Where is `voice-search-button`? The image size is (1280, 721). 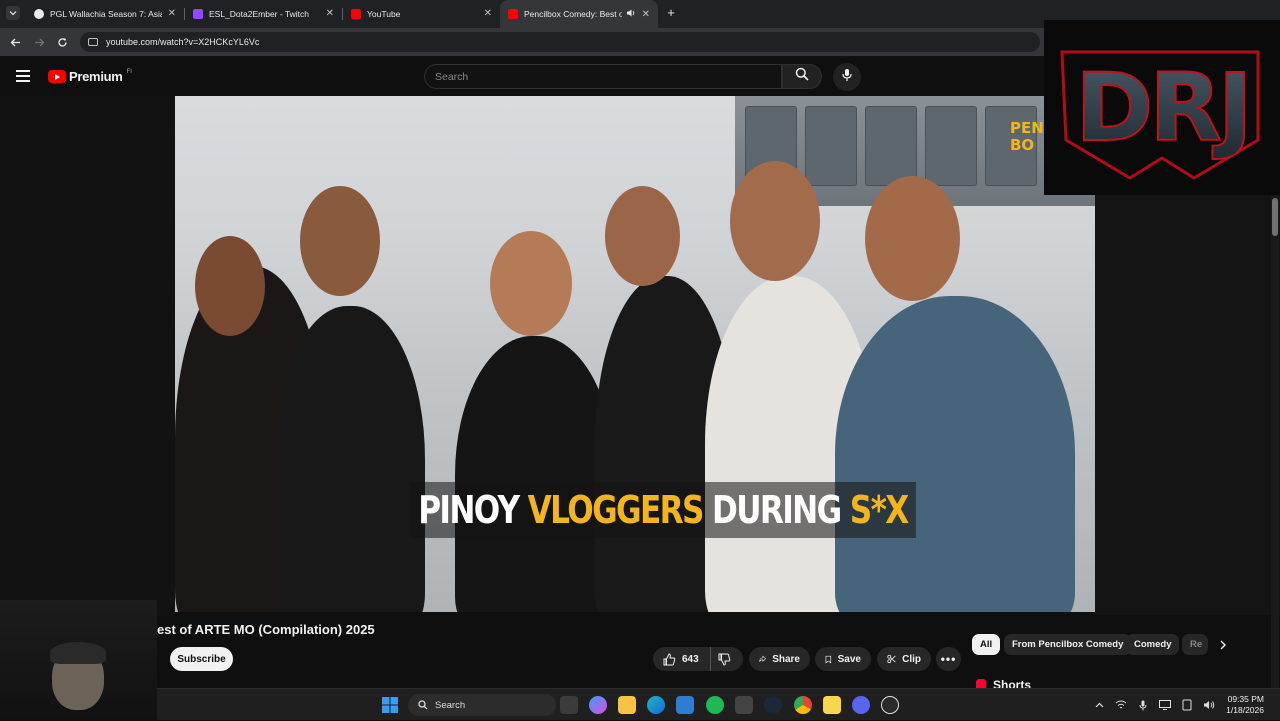 voice-search-button is located at coordinates (847, 77).